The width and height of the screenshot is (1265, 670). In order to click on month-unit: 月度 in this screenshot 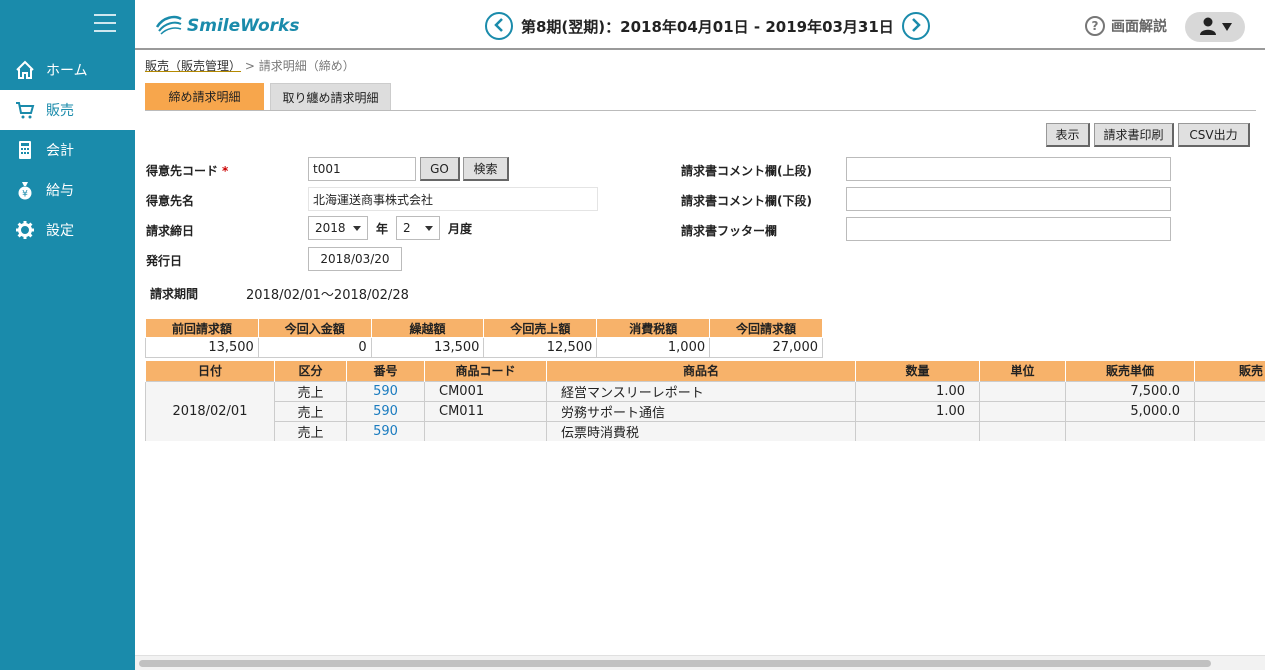, I will do `click(460, 229)`.